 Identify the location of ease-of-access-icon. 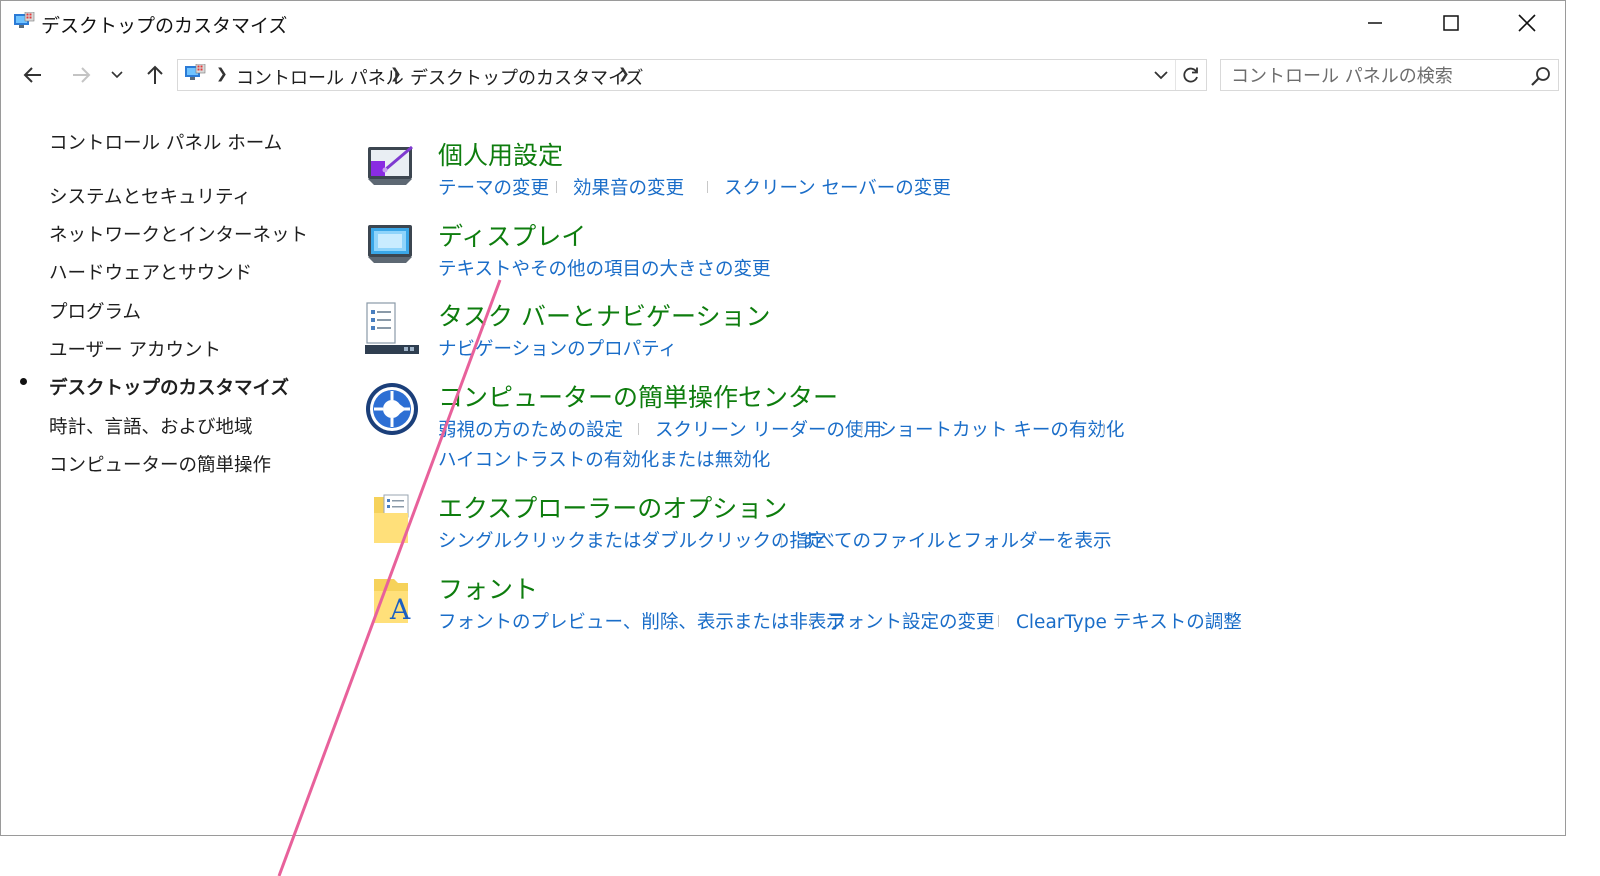
(392, 409).